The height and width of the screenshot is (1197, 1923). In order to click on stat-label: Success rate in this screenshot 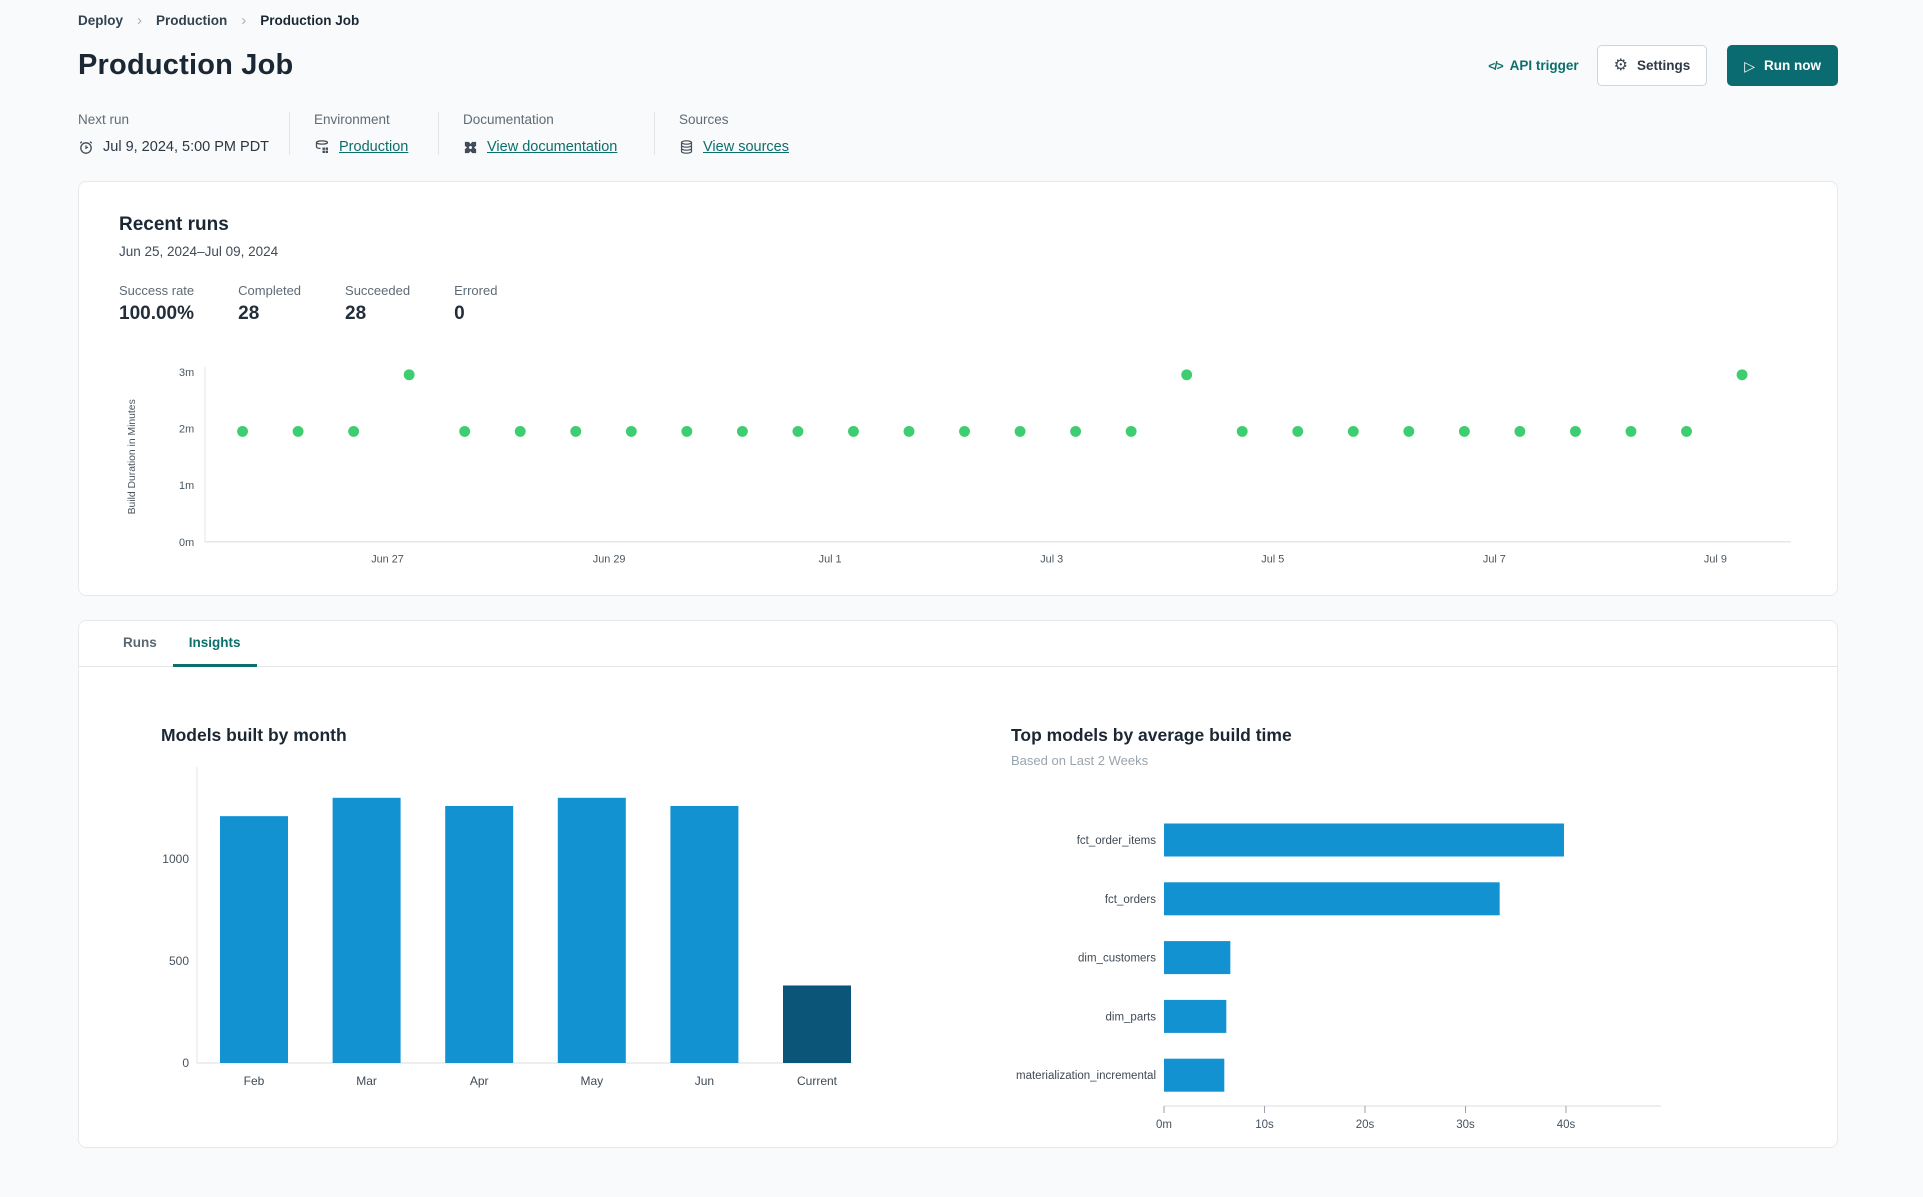, I will do `click(157, 290)`.